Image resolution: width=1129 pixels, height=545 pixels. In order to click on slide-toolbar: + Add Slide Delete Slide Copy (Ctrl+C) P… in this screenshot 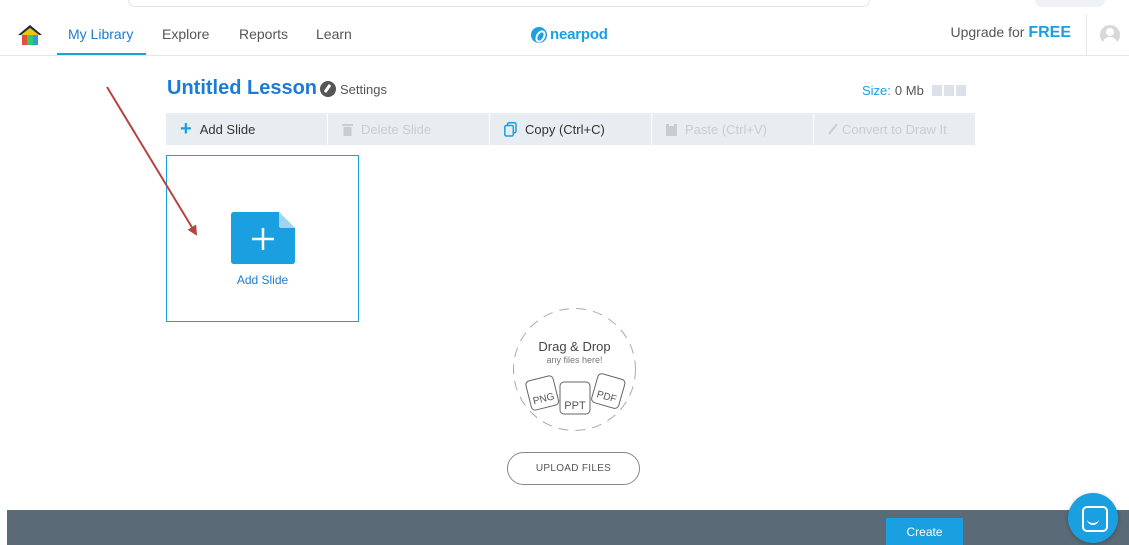, I will do `click(570, 129)`.